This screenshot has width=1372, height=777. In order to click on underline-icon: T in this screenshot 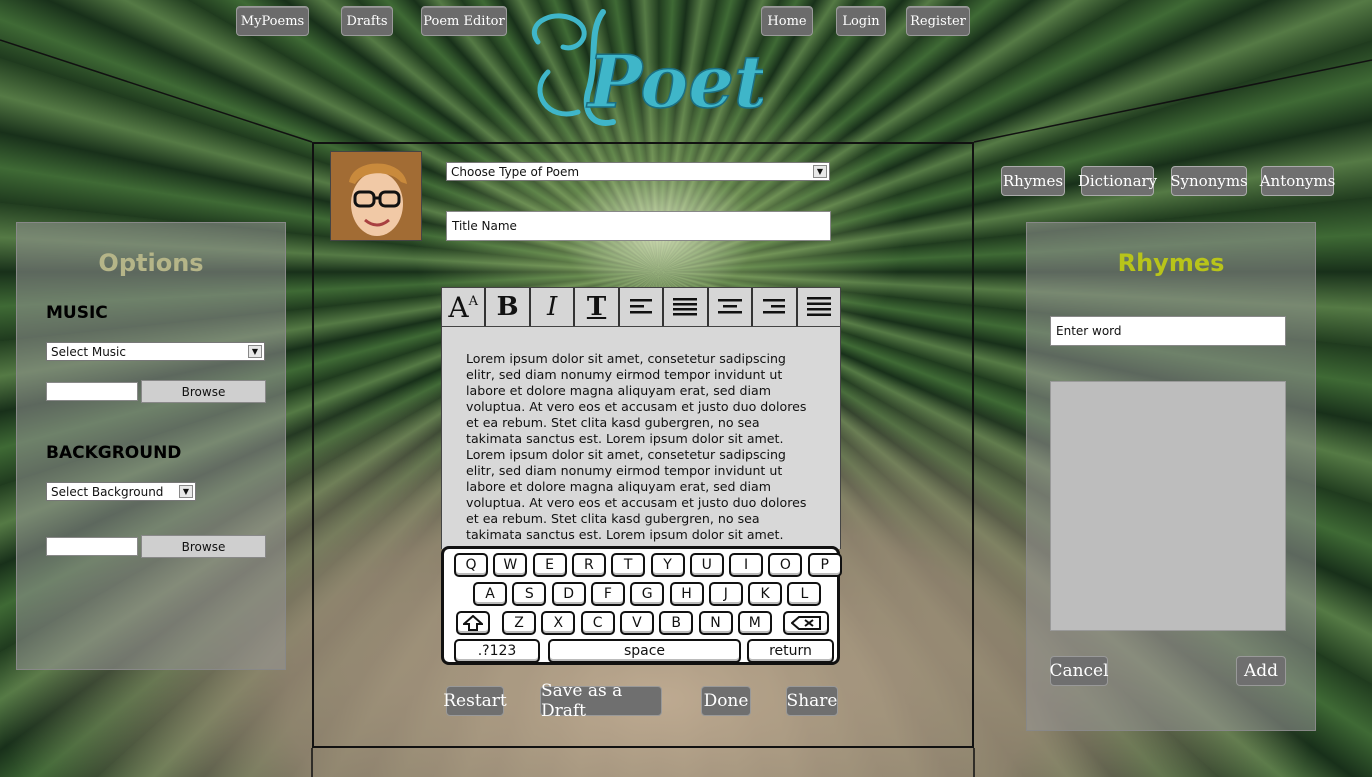, I will do `click(597, 307)`.